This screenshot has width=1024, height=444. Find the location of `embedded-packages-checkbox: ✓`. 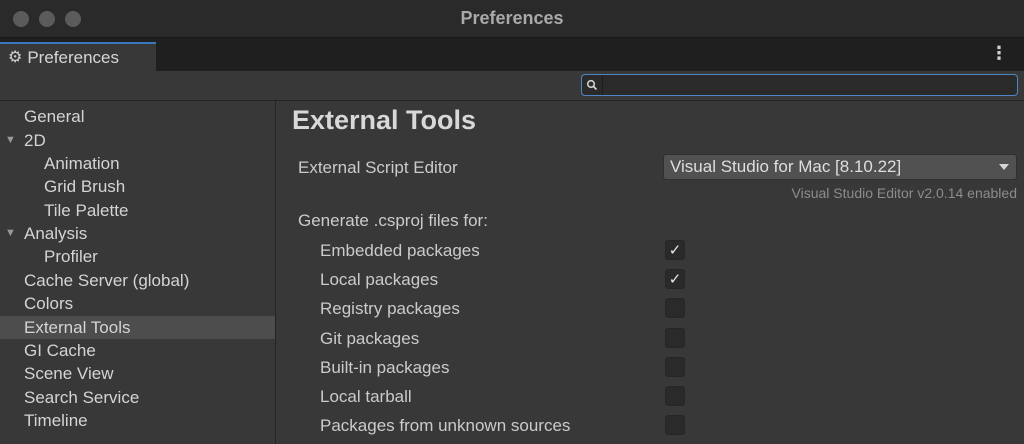

embedded-packages-checkbox: ✓ is located at coordinates (675, 250).